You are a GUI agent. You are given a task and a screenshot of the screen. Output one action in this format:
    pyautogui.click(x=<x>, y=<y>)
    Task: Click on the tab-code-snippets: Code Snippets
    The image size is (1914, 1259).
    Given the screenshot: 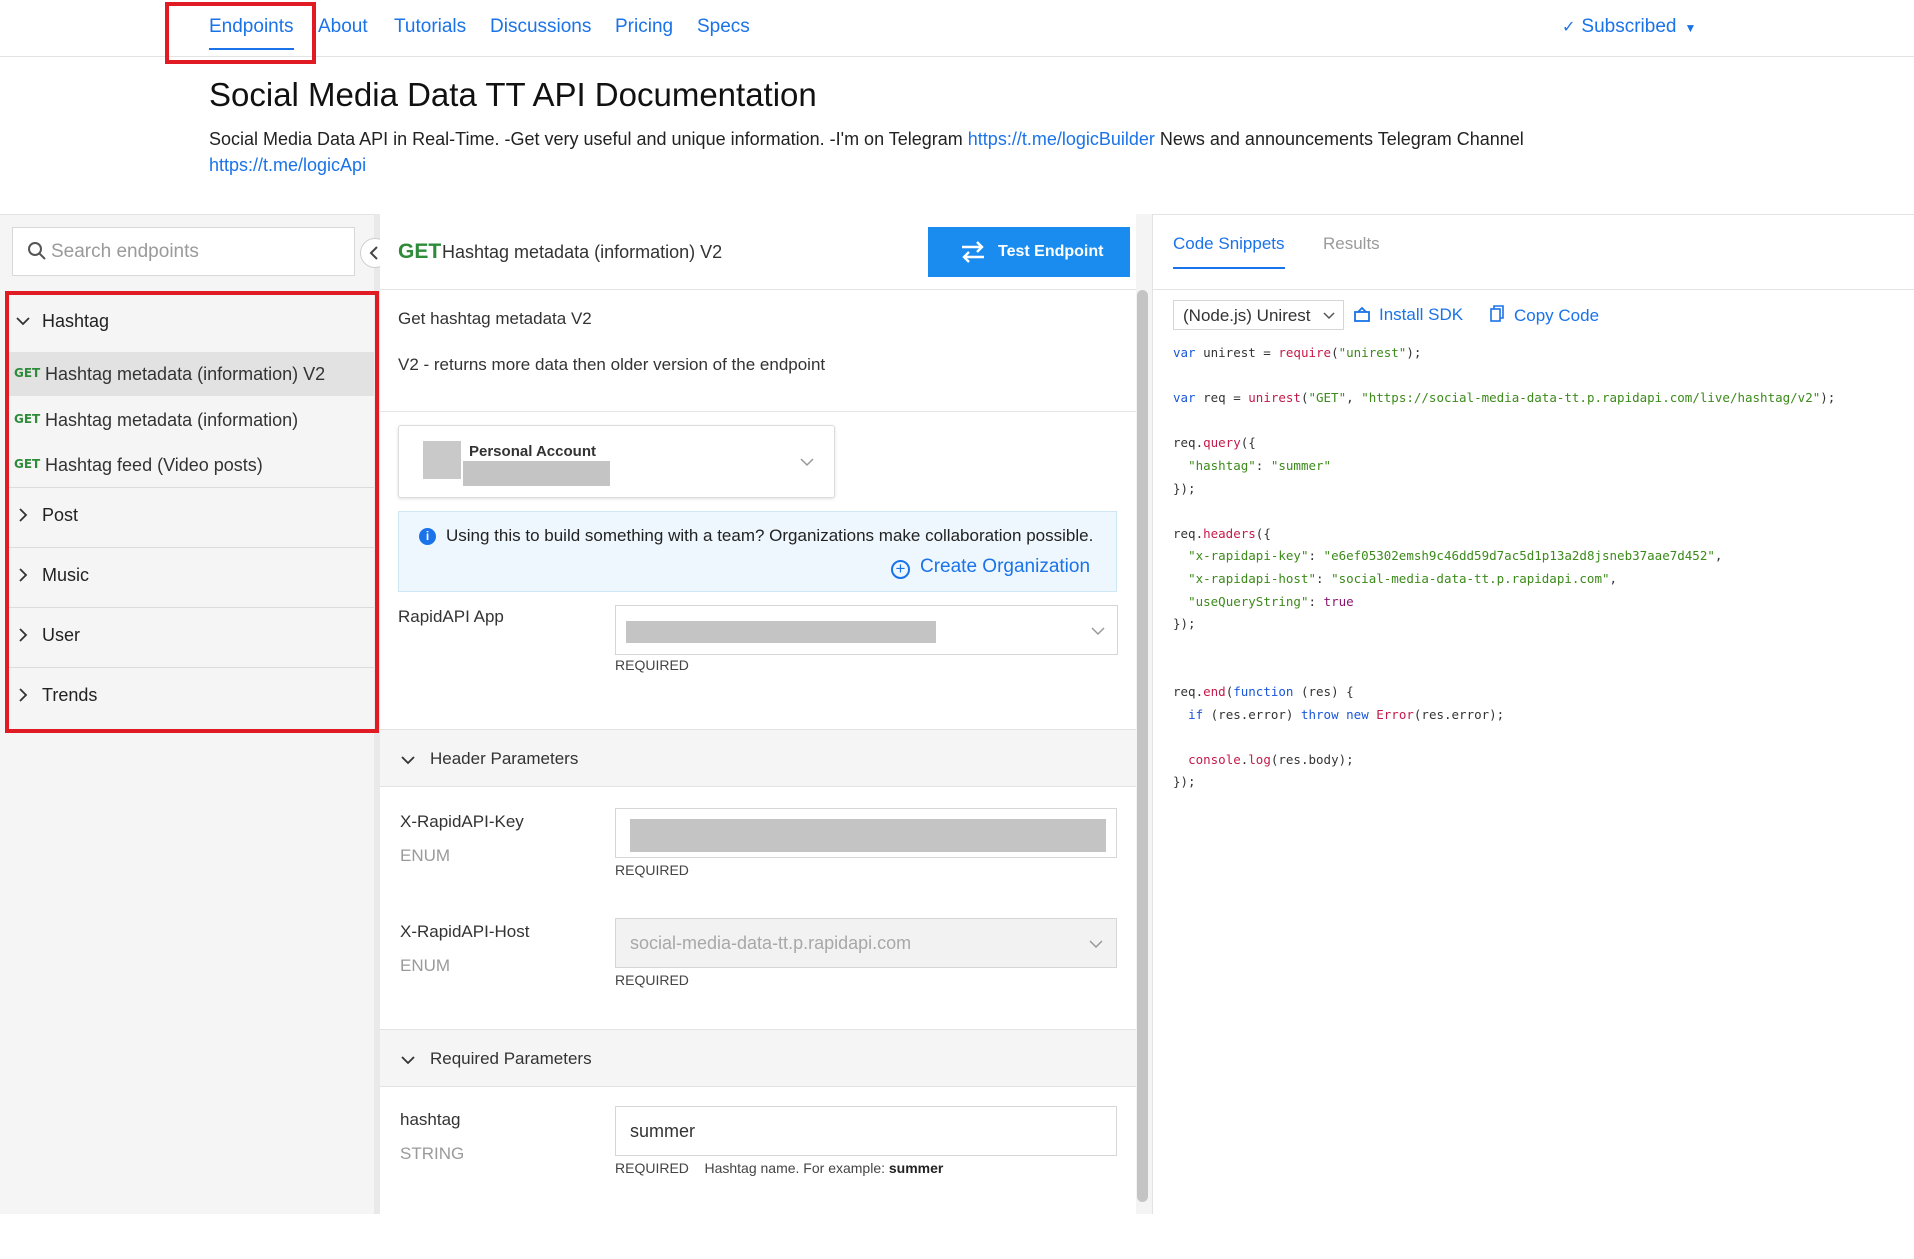 What is the action you would take?
    pyautogui.click(x=1229, y=251)
    